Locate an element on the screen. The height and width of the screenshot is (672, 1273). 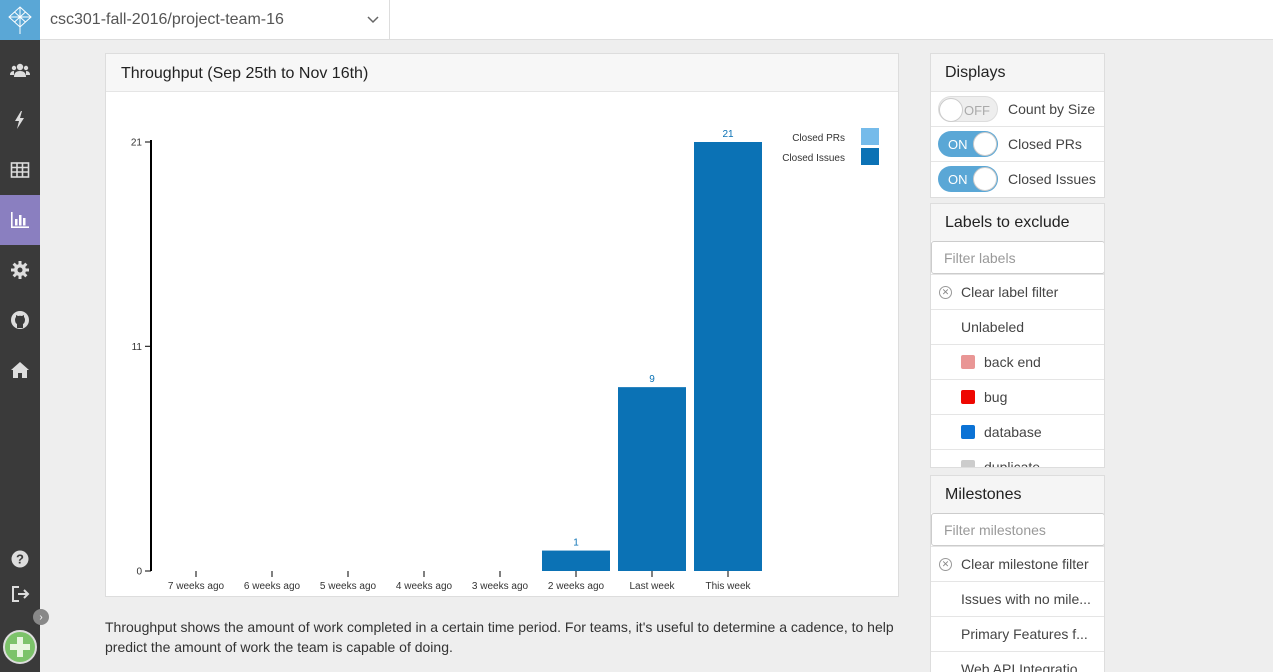
chevron-right-icon: › is located at coordinates (41, 617).